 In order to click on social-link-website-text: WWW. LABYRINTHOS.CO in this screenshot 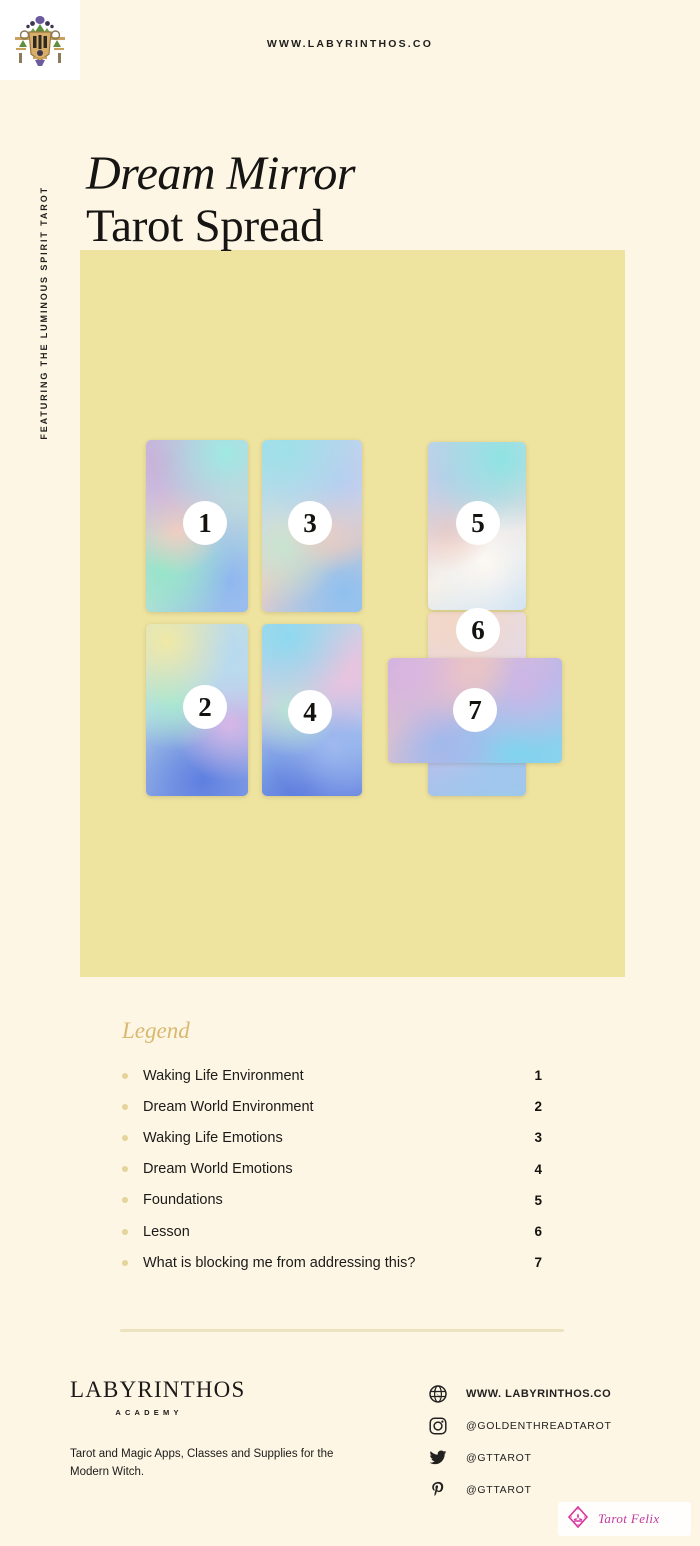, I will do `click(539, 1394)`.